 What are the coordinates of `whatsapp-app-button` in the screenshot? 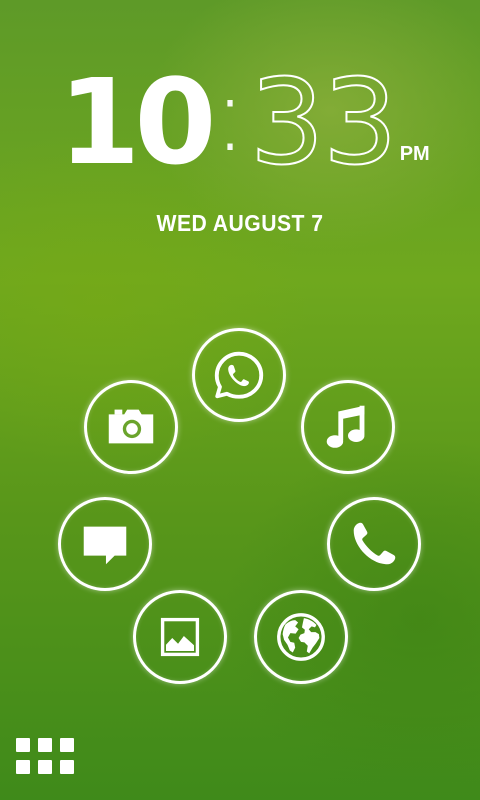 It's located at (239, 375).